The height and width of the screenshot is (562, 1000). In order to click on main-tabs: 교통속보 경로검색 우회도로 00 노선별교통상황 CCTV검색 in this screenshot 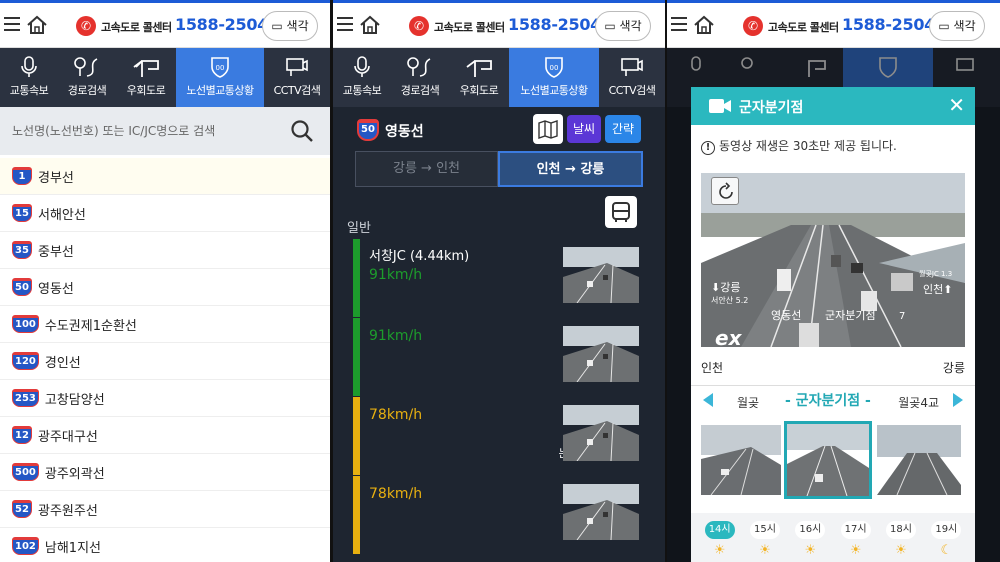, I will do `click(165, 77)`.